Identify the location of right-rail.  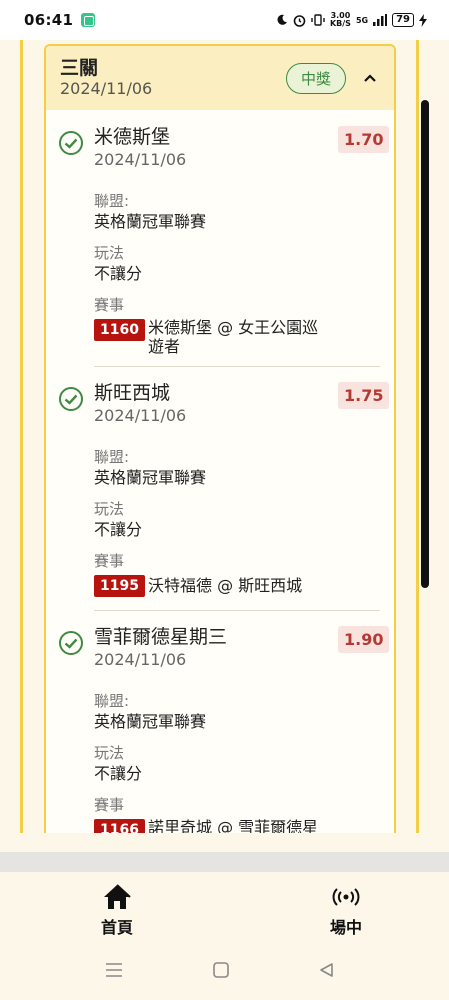
(417, 436).